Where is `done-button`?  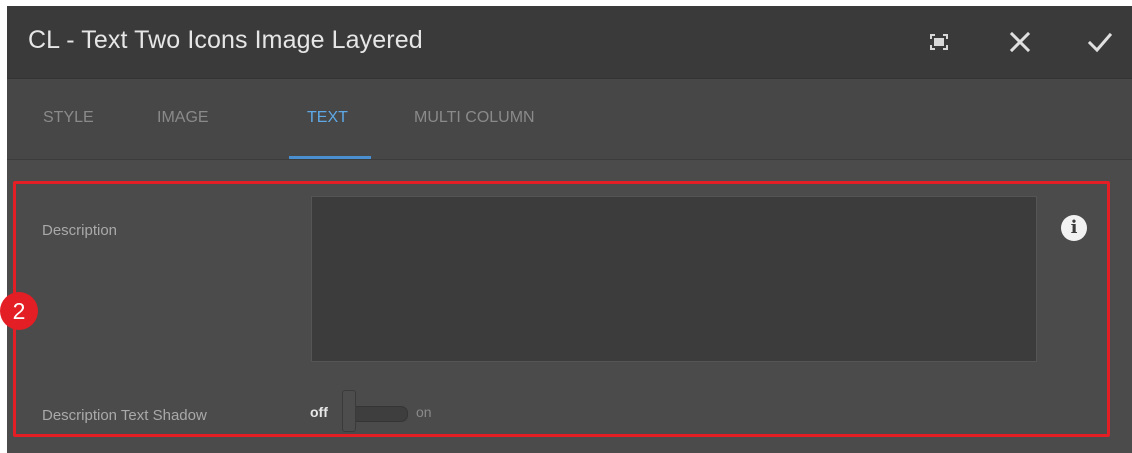 done-button is located at coordinates (1100, 42).